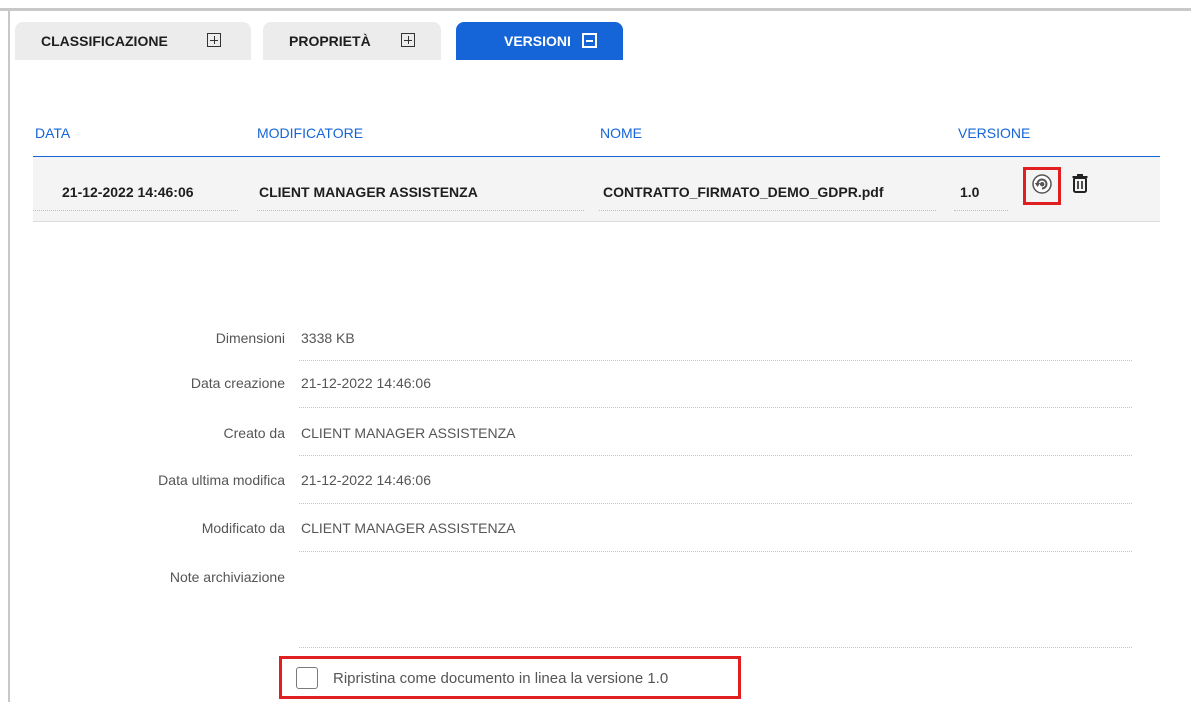 This screenshot has height=702, width=1191. Describe the element at coordinates (368, 192) in the screenshot. I see `cell-modificatore: CLIENT MANAGER ASSISTENZA` at that location.